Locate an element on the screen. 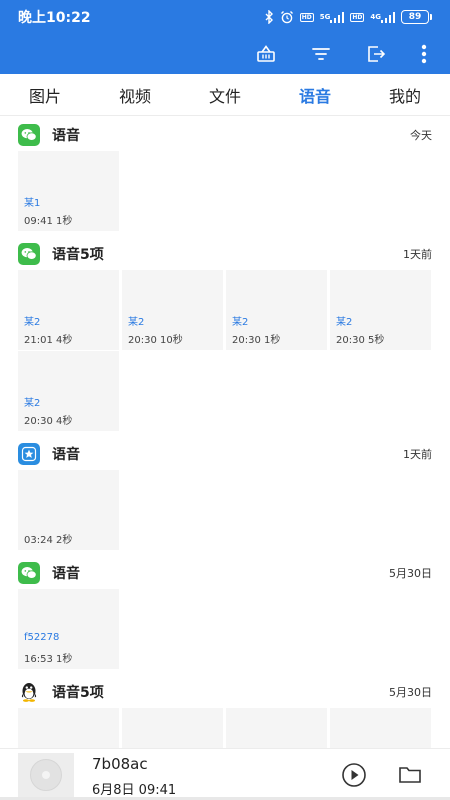 Image resolution: width=450 pixels, height=800 pixels. voice-card: f52278 16:53 1秒 is located at coordinates (68, 629).